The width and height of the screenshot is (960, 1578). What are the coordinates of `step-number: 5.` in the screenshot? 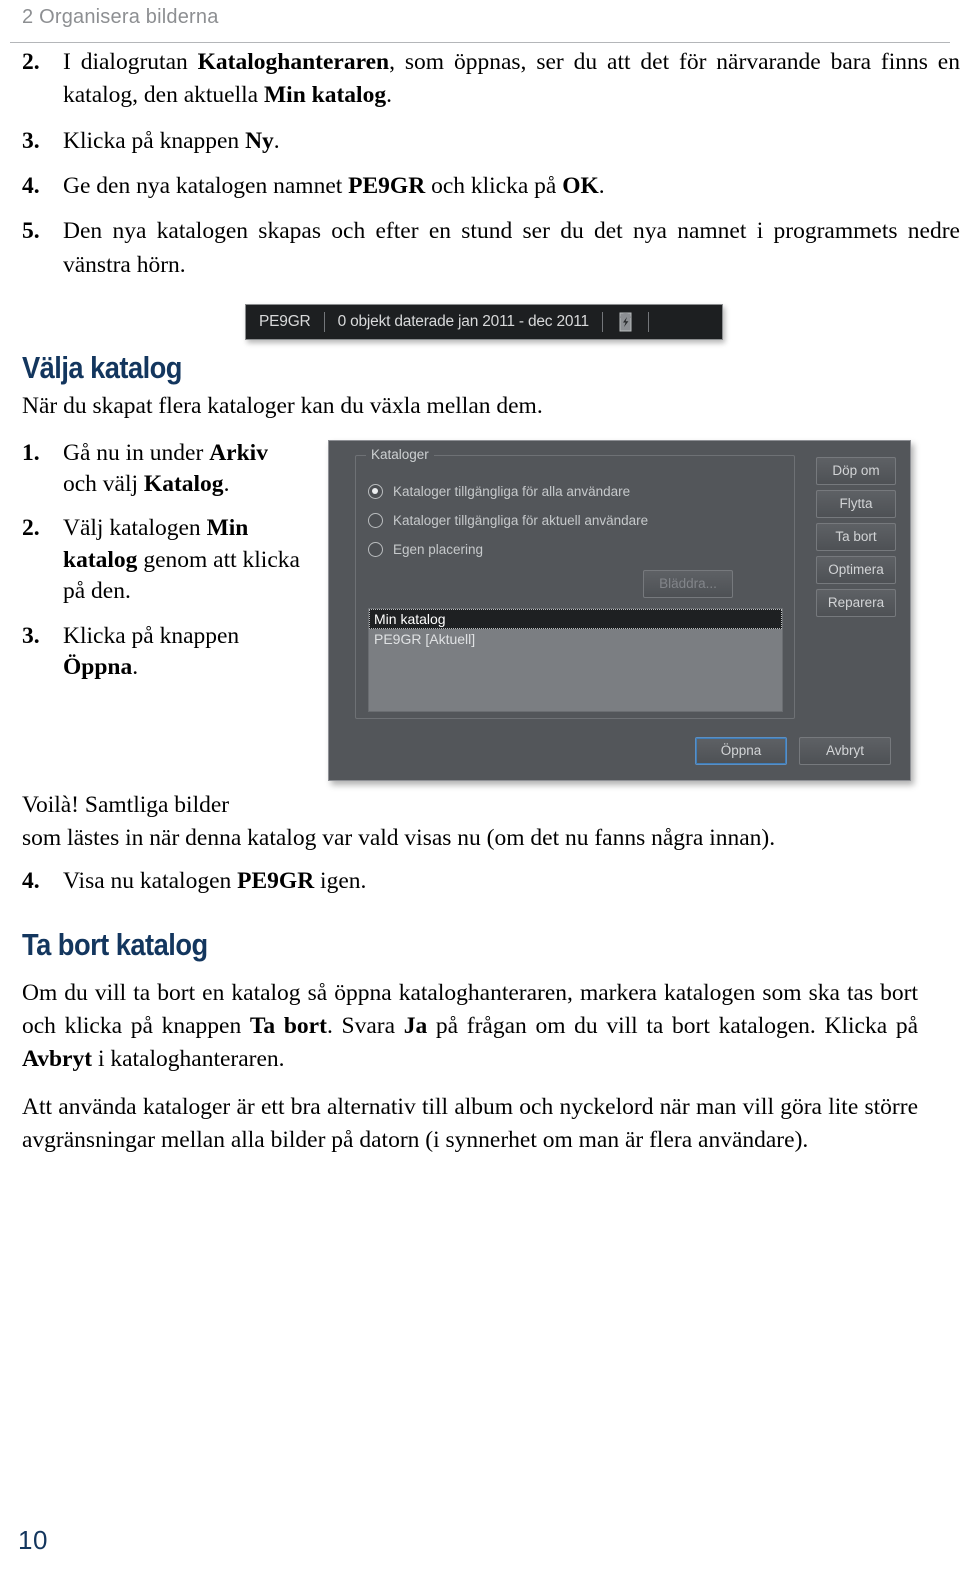 It's located at (31, 231).